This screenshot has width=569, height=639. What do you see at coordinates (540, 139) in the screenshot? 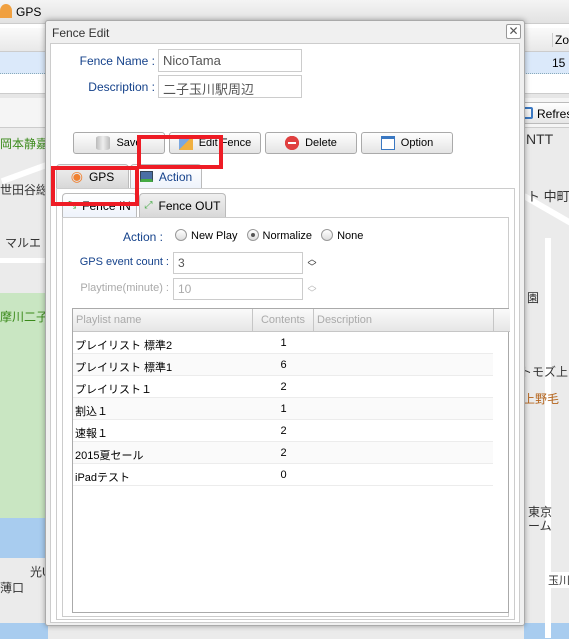
I see `map-label: NTT` at bounding box center [540, 139].